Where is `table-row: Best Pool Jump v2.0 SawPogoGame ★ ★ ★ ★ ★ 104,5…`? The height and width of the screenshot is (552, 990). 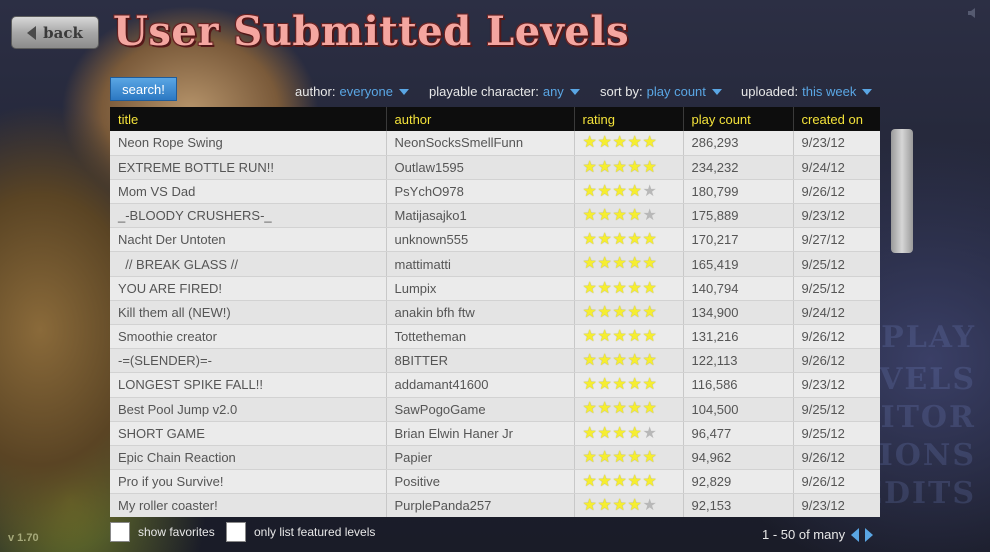
table-row: Best Pool Jump v2.0 SawPogoGame ★ ★ ★ ★ ★ 104,5… is located at coordinates (495, 409).